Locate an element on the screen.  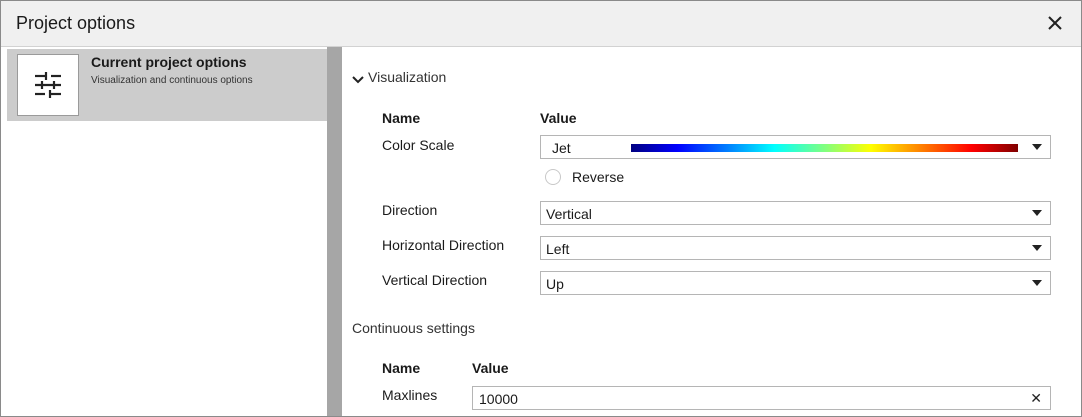
direction-value: Vertical is located at coordinates (569, 214).